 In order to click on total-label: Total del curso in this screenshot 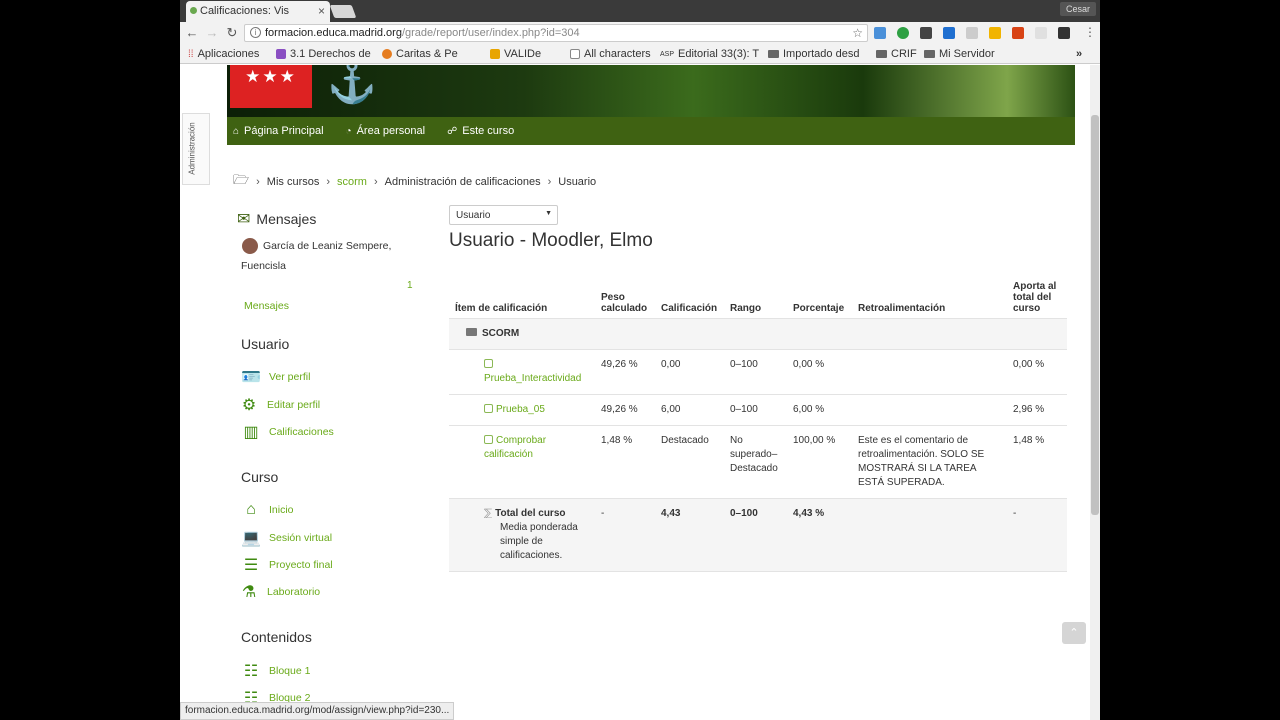, I will do `click(530, 513)`.